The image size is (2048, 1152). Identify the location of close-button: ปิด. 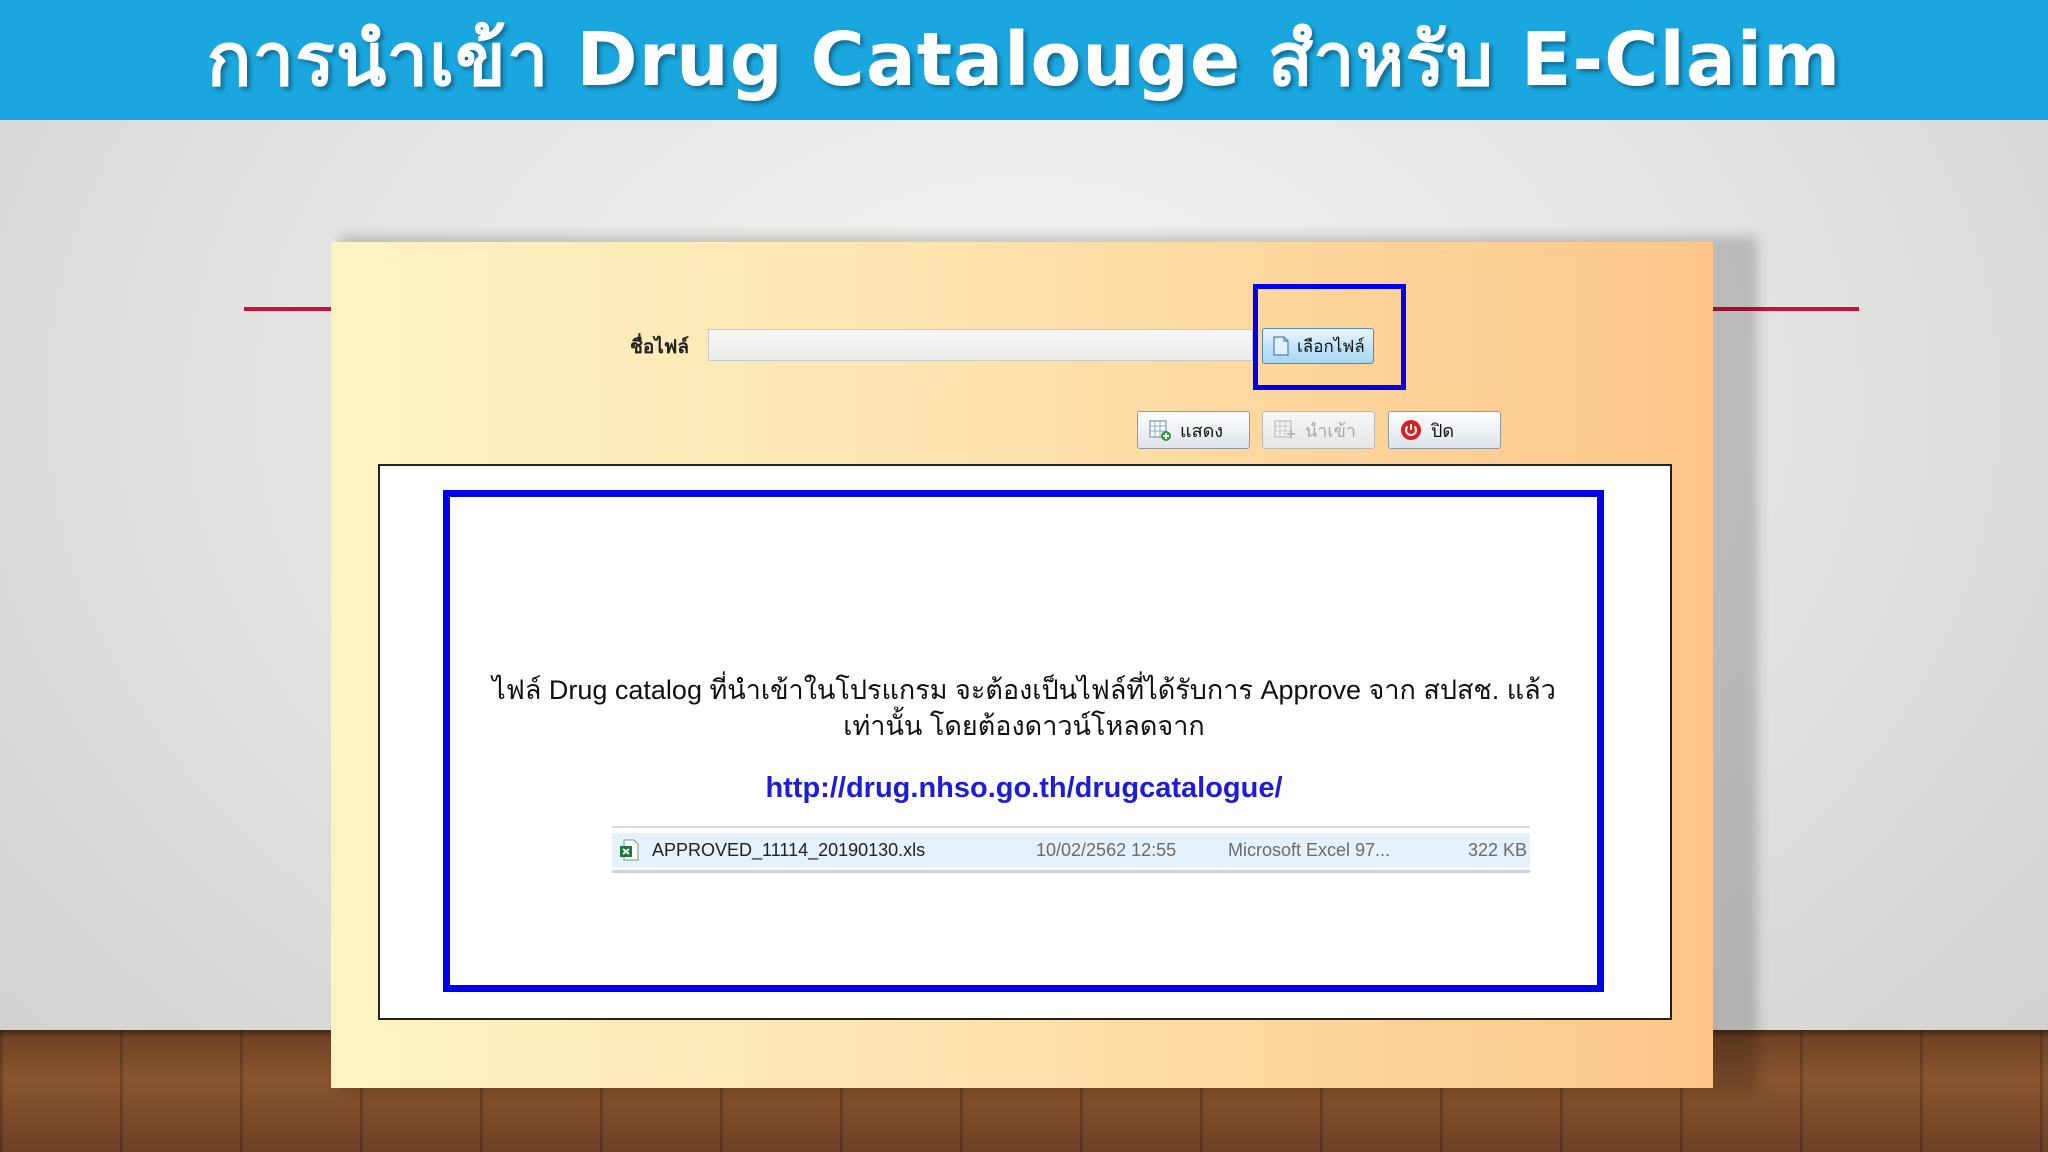
(1444, 430).